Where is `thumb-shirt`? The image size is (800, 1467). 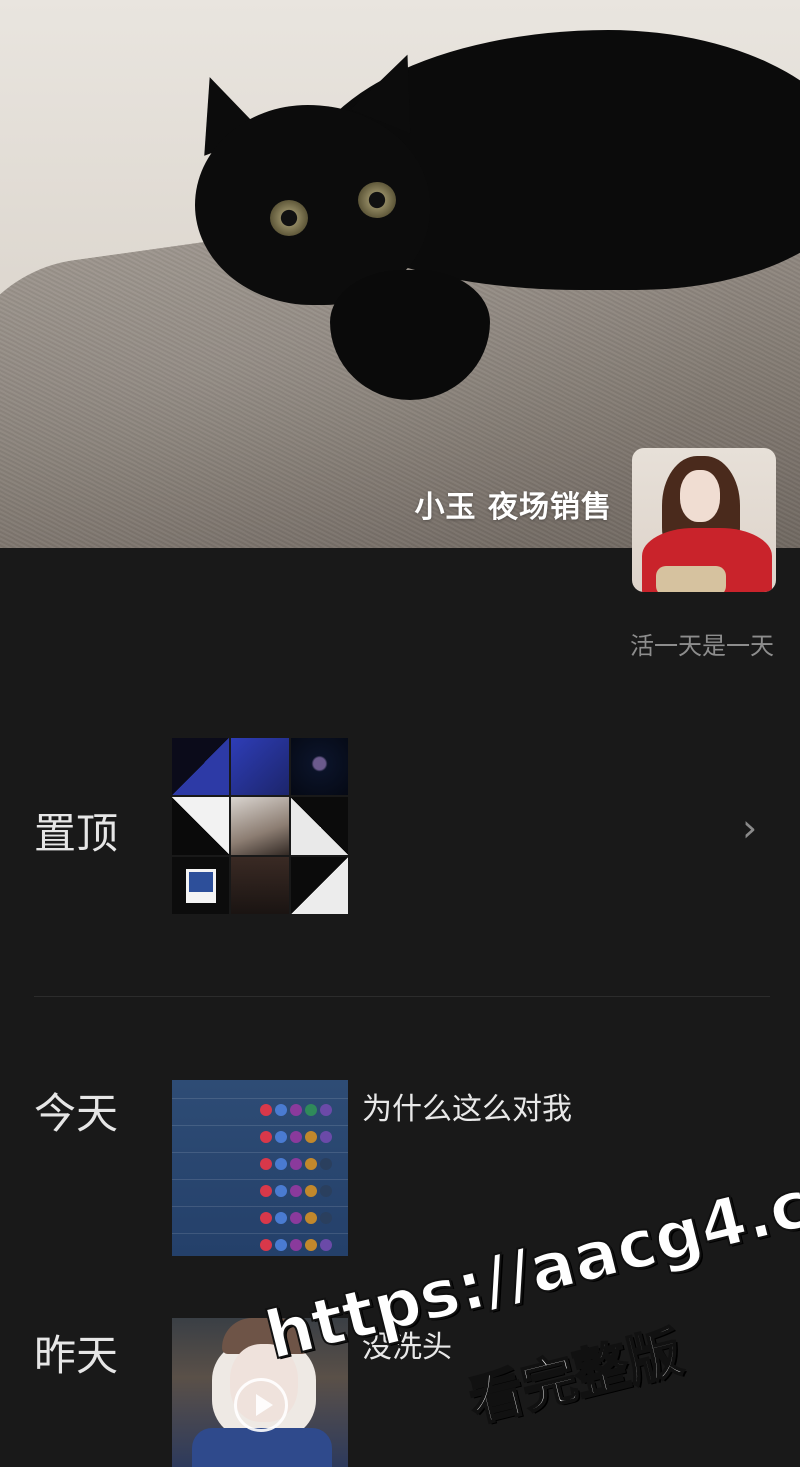
thumb-shirt is located at coordinates (262, 1447).